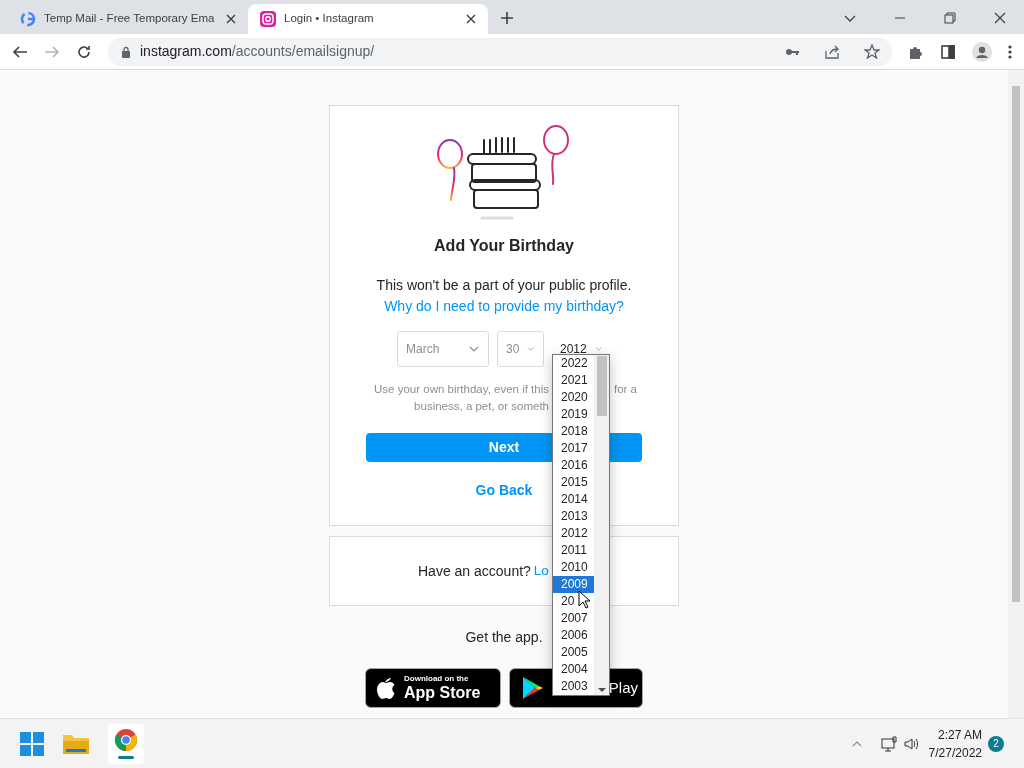  I want to click on year-option: 2003, so click(573, 686).